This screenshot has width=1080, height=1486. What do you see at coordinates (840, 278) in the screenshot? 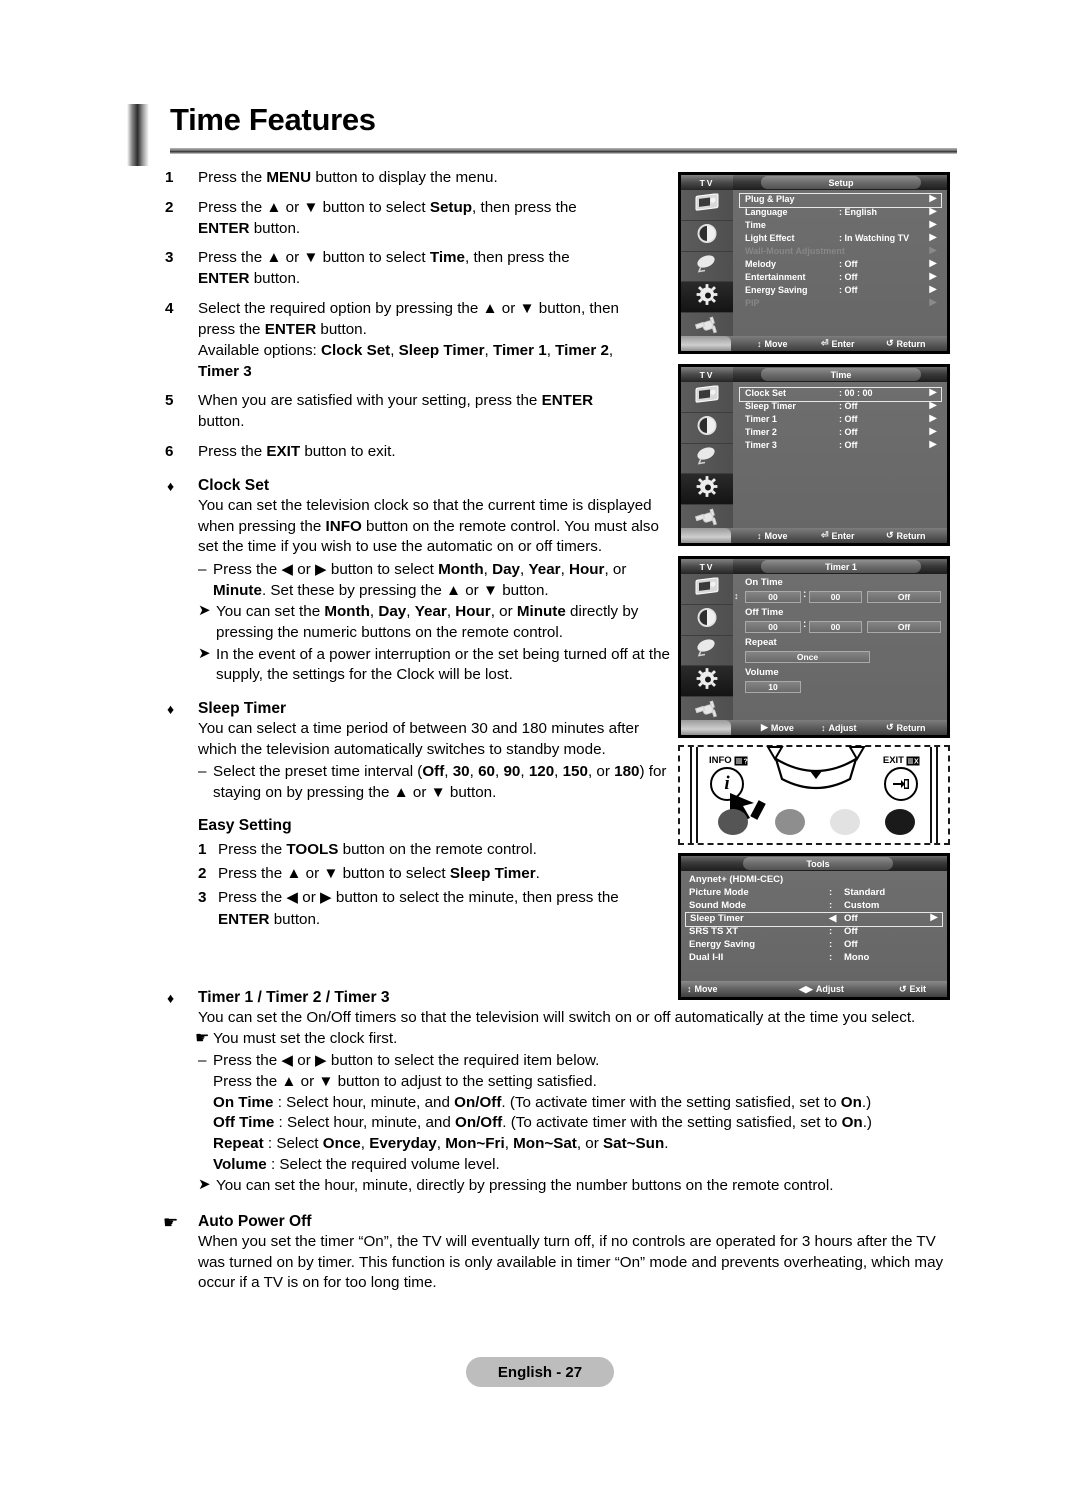
I see `osd-row: Entertainment: Off ▶` at bounding box center [840, 278].